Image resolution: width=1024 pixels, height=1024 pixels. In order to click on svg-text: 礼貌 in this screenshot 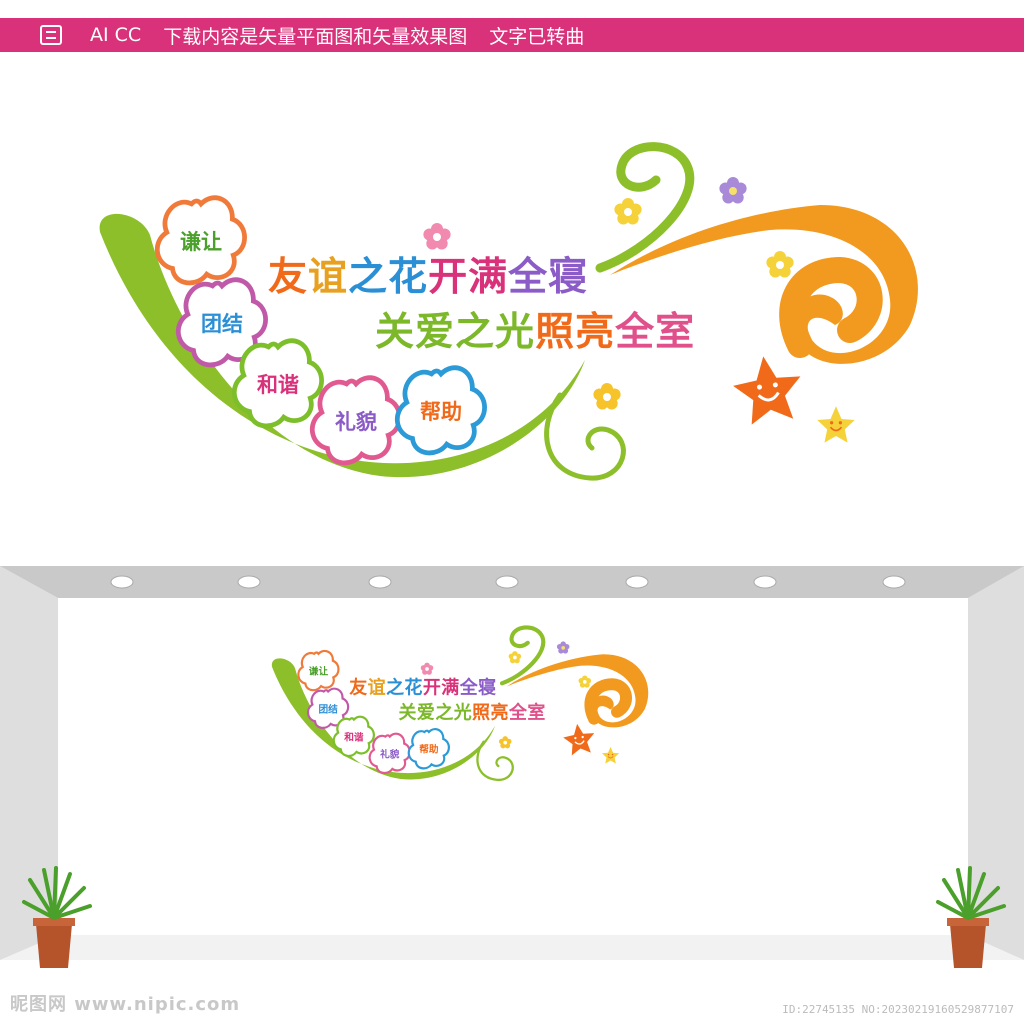, I will do `click(390, 754)`.